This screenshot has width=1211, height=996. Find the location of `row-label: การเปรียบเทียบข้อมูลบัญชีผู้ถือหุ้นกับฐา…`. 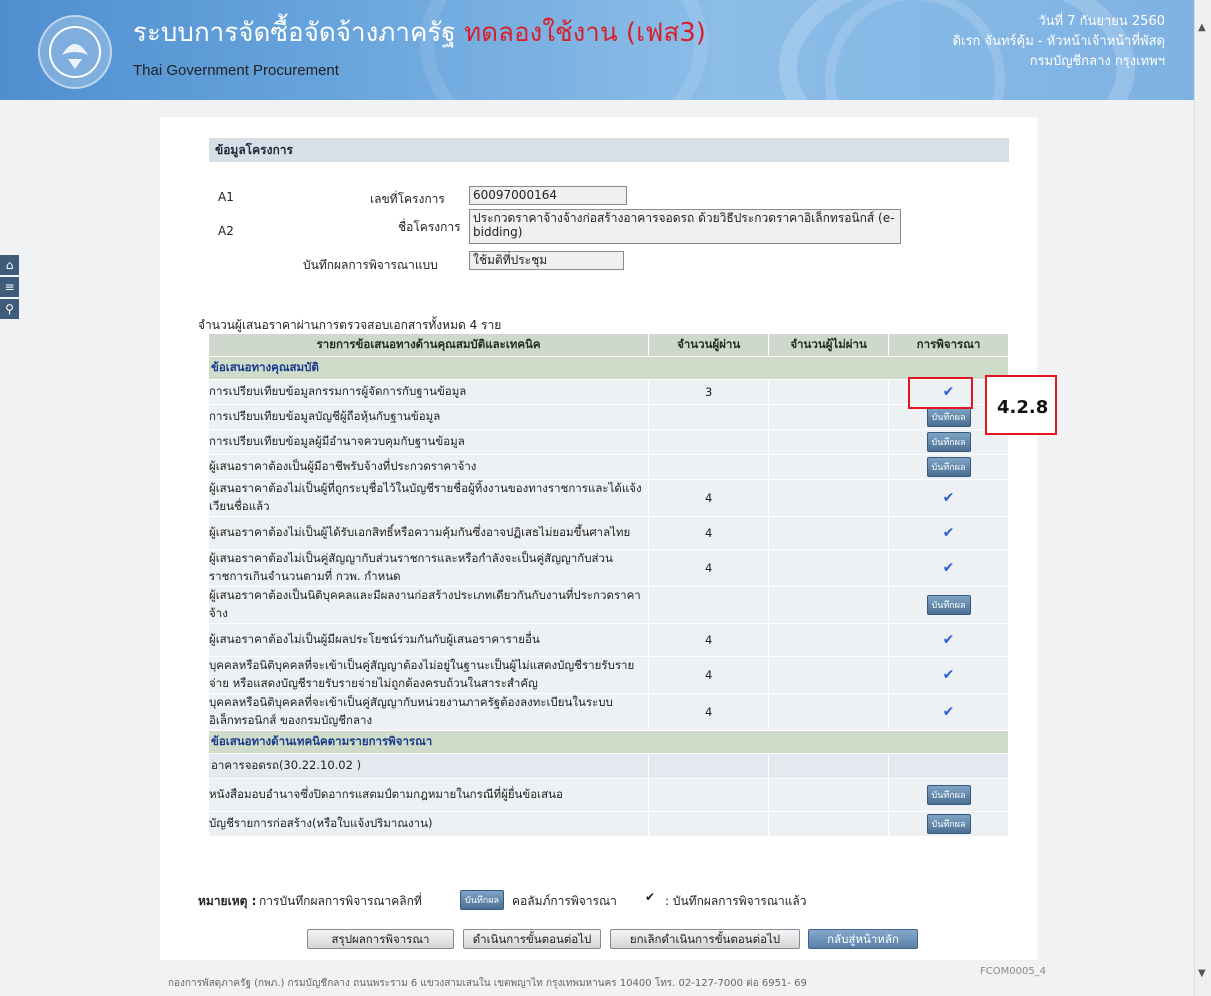

row-label: การเปรียบเทียบข้อมูลบัญชีผู้ถือหุ้นกับฐา… is located at coordinates (429, 417).